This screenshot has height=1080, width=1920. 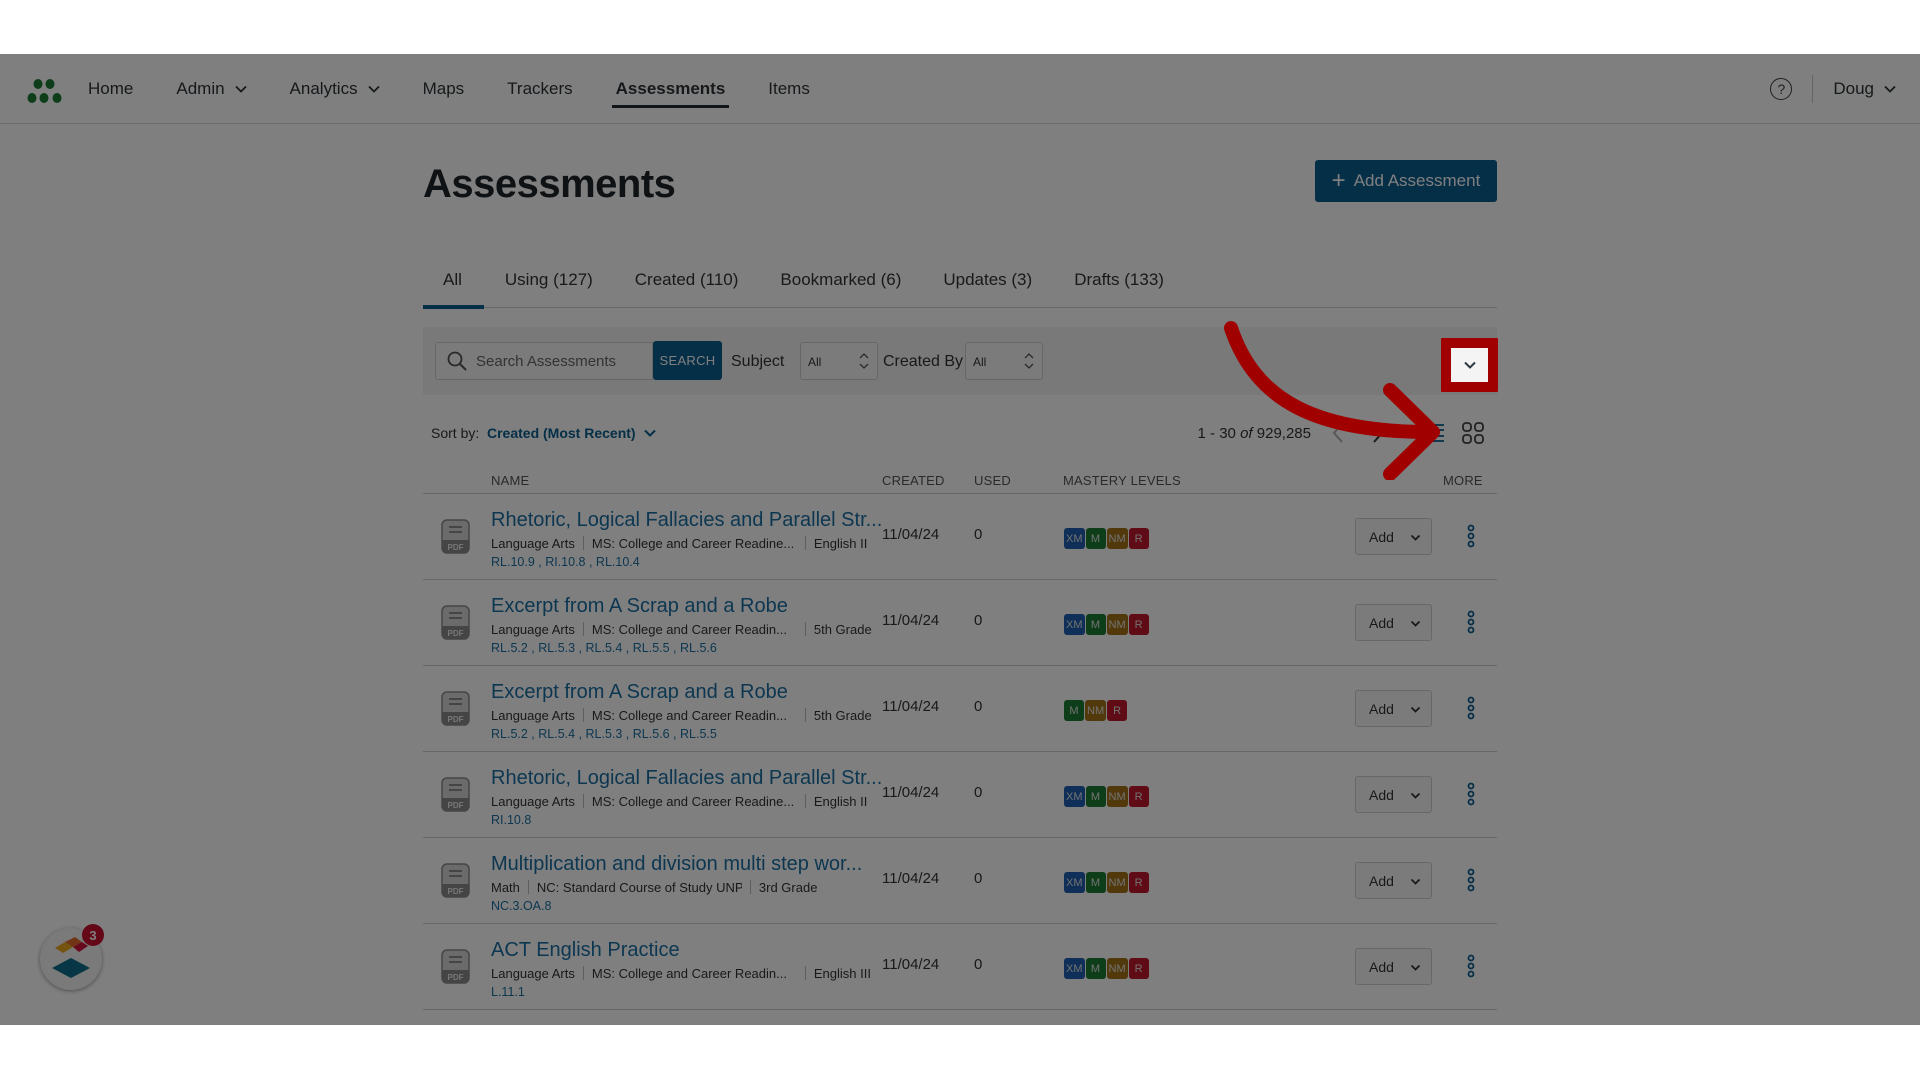 I want to click on user-menu: Doug, so click(x=1864, y=89).